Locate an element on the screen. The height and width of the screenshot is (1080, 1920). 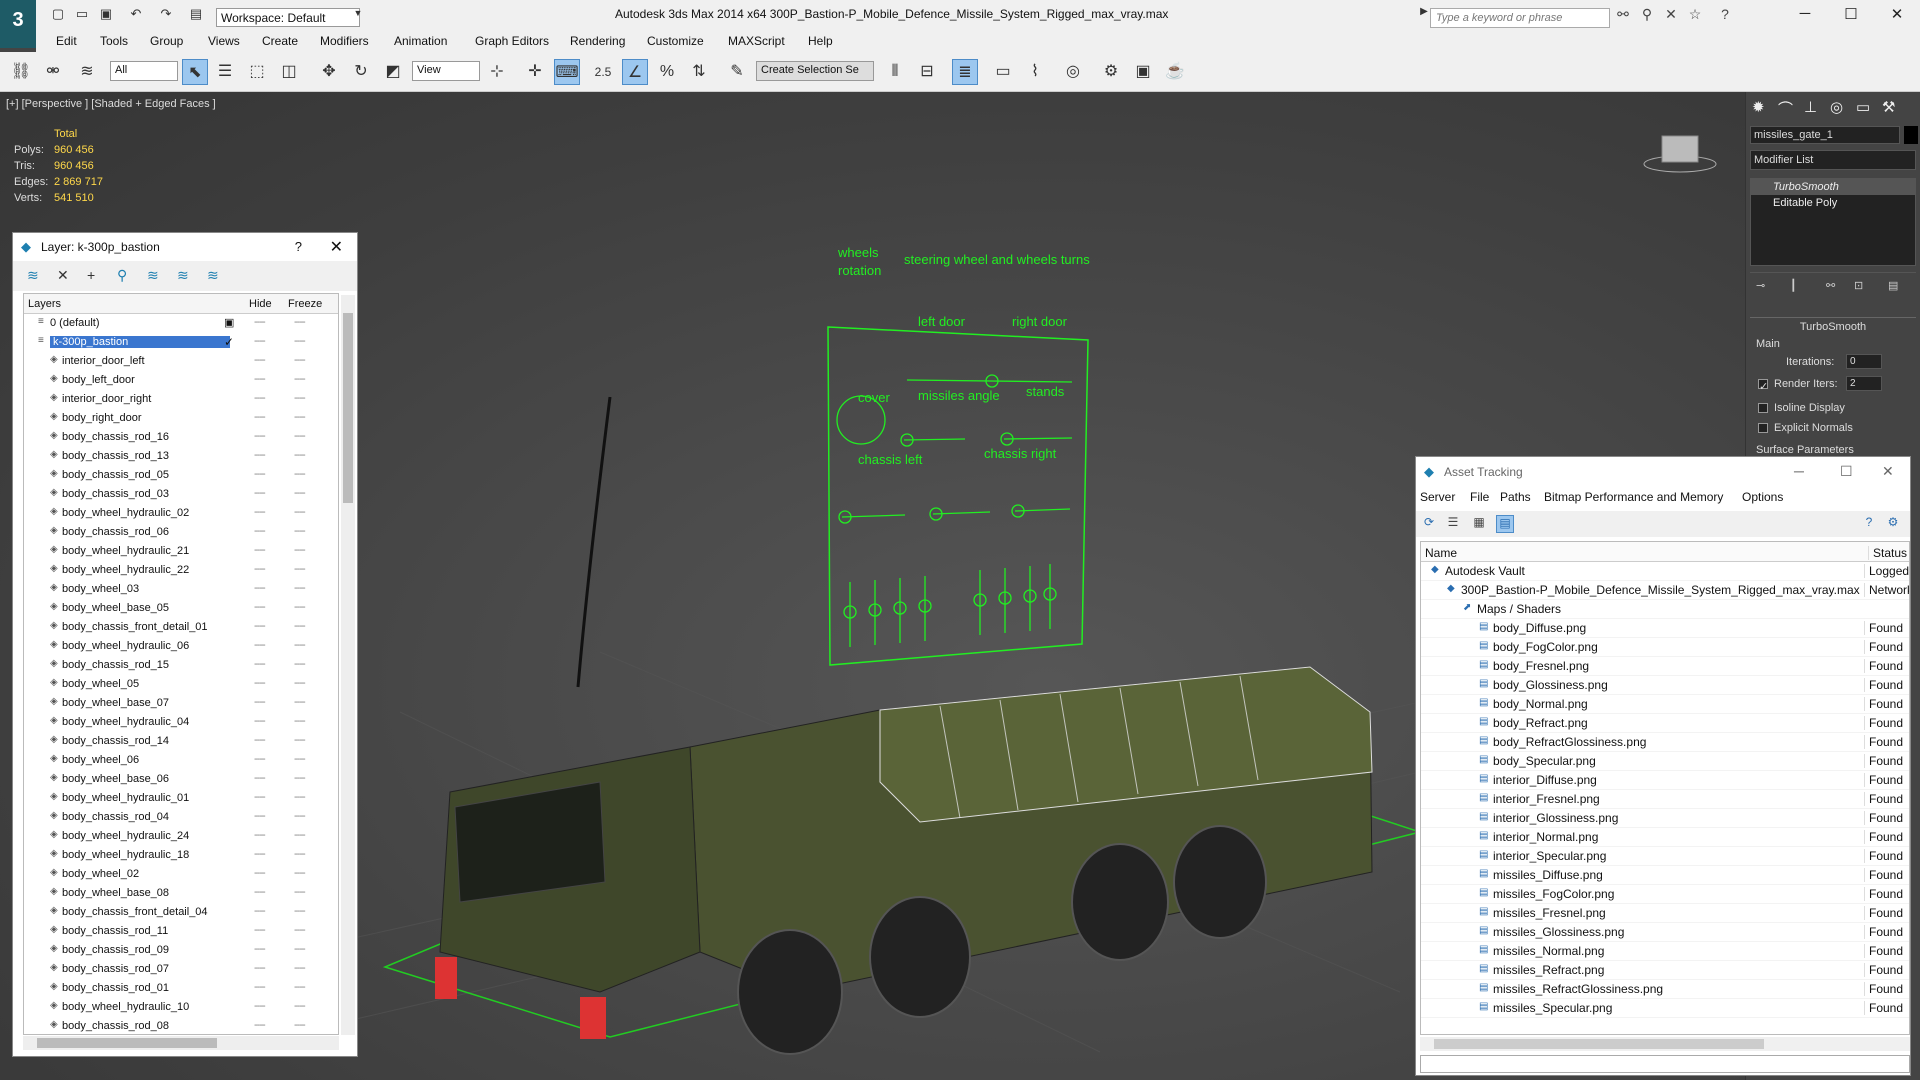
asset-name: body_Fresnel.png is located at coordinates (1541, 666).